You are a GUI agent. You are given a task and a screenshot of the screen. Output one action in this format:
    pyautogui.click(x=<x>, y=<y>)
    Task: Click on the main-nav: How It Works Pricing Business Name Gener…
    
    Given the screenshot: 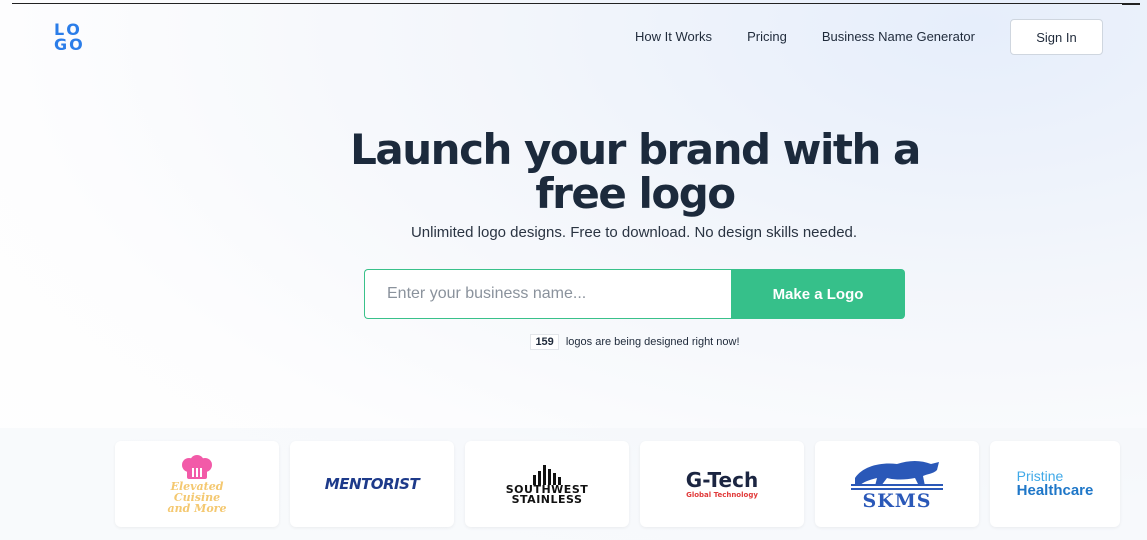 What is the action you would take?
    pyautogui.click(x=869, y=37)
    